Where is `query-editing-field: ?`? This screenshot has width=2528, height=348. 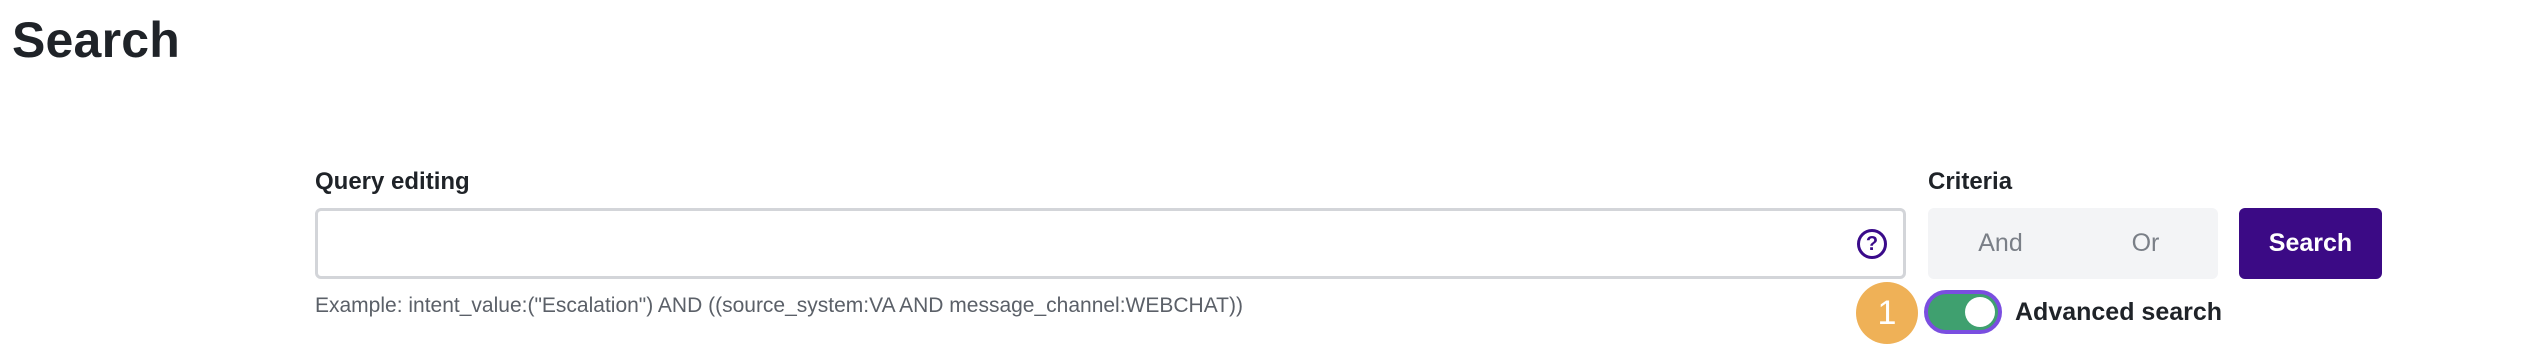 query-editing-field: ? is located at coordinates (1110, 243).